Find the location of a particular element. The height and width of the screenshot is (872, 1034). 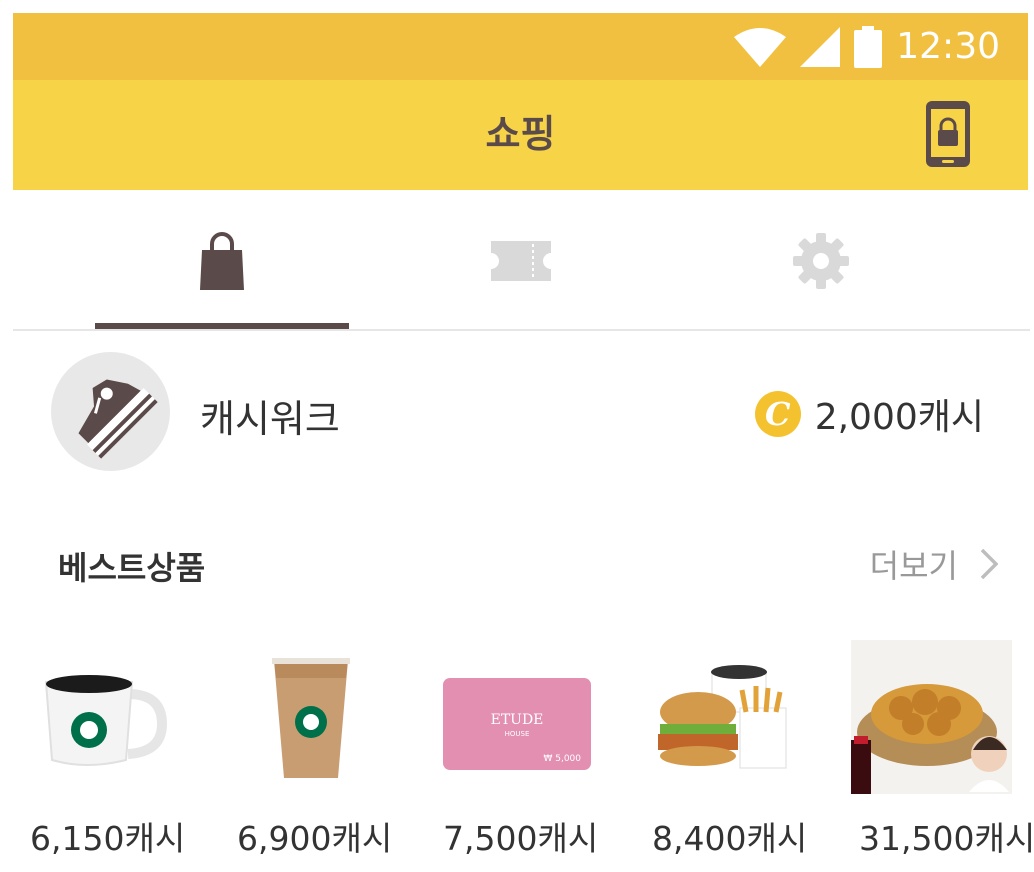

lock-screen-button is located at coordinates (948, 134).